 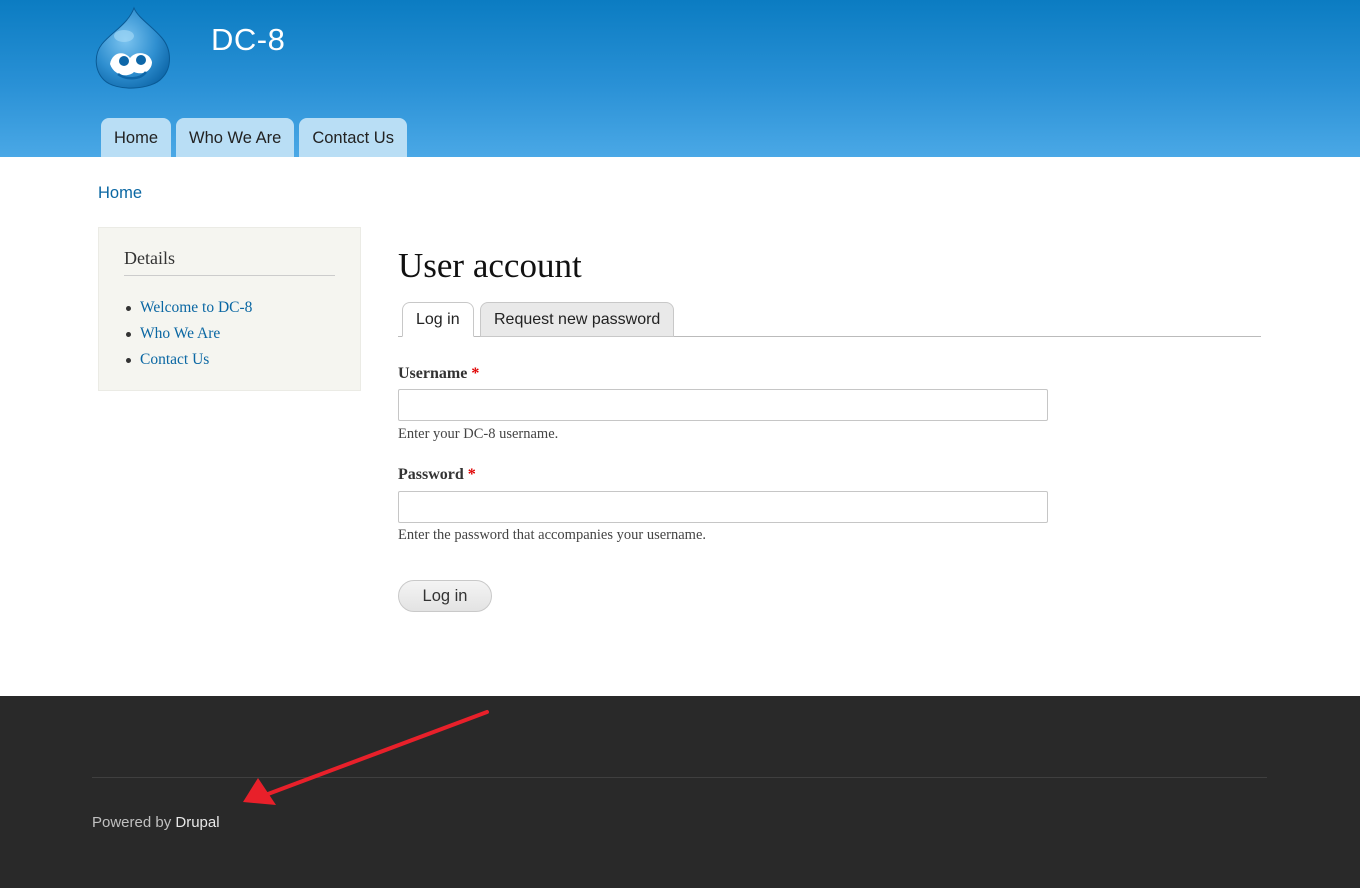 I want to click on sidebar-item-contact-us: Contact Us, so click(x=188, y=360).